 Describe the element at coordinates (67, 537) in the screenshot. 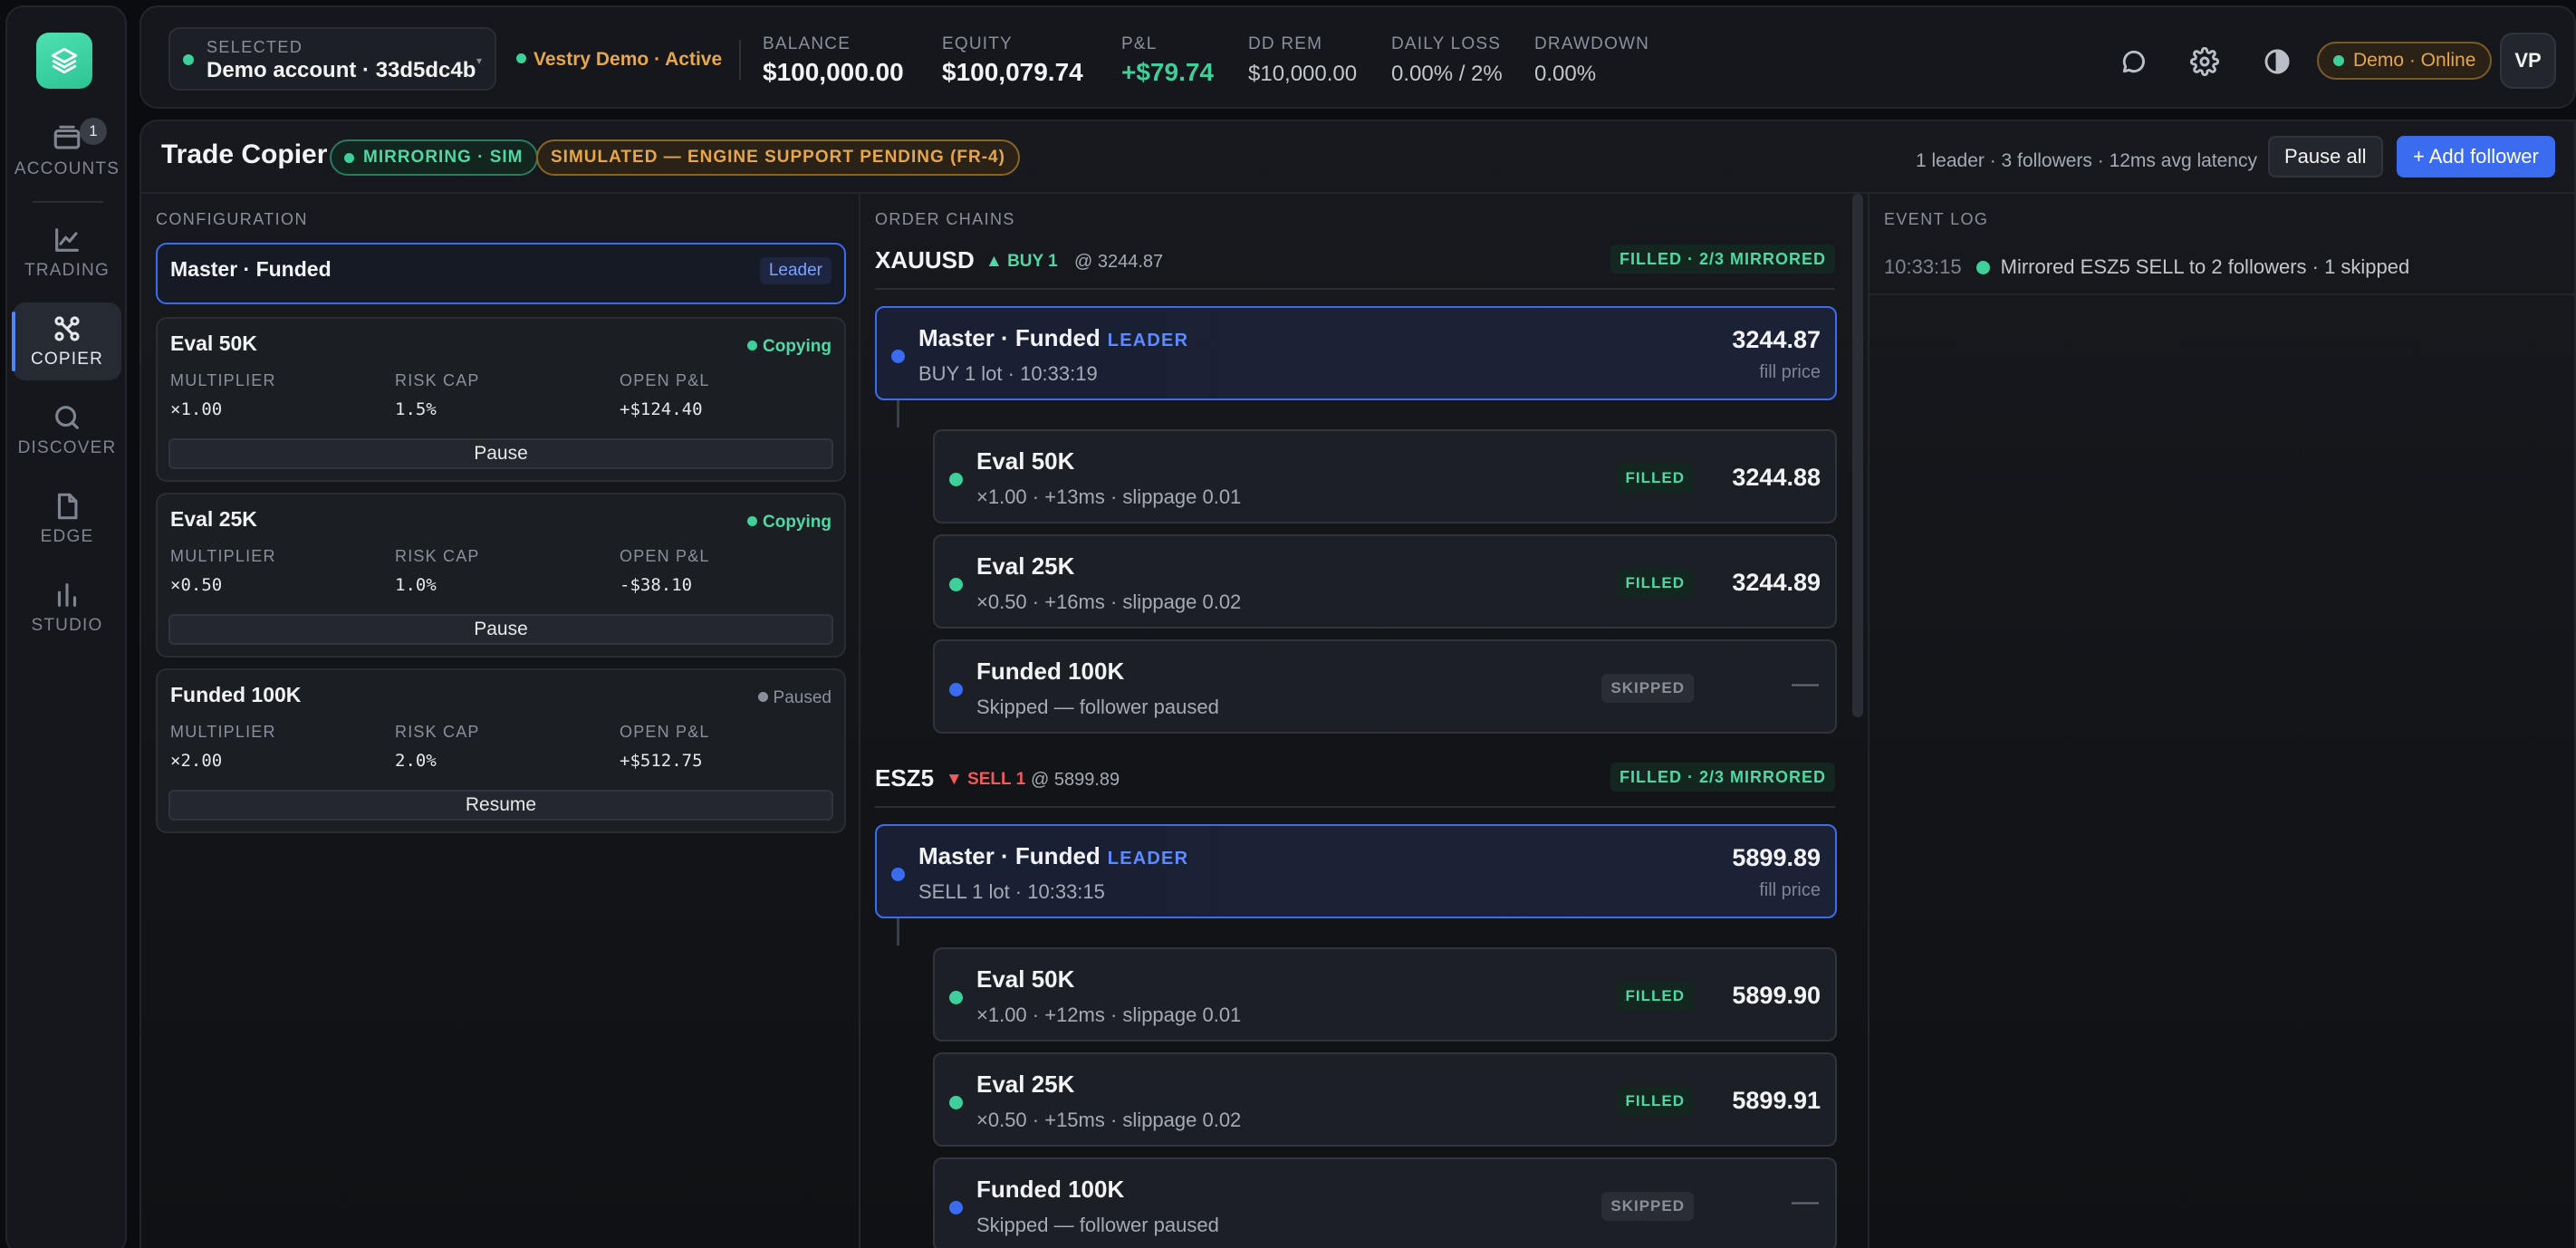

I see `nav-label-edge: EDGE` at that location.